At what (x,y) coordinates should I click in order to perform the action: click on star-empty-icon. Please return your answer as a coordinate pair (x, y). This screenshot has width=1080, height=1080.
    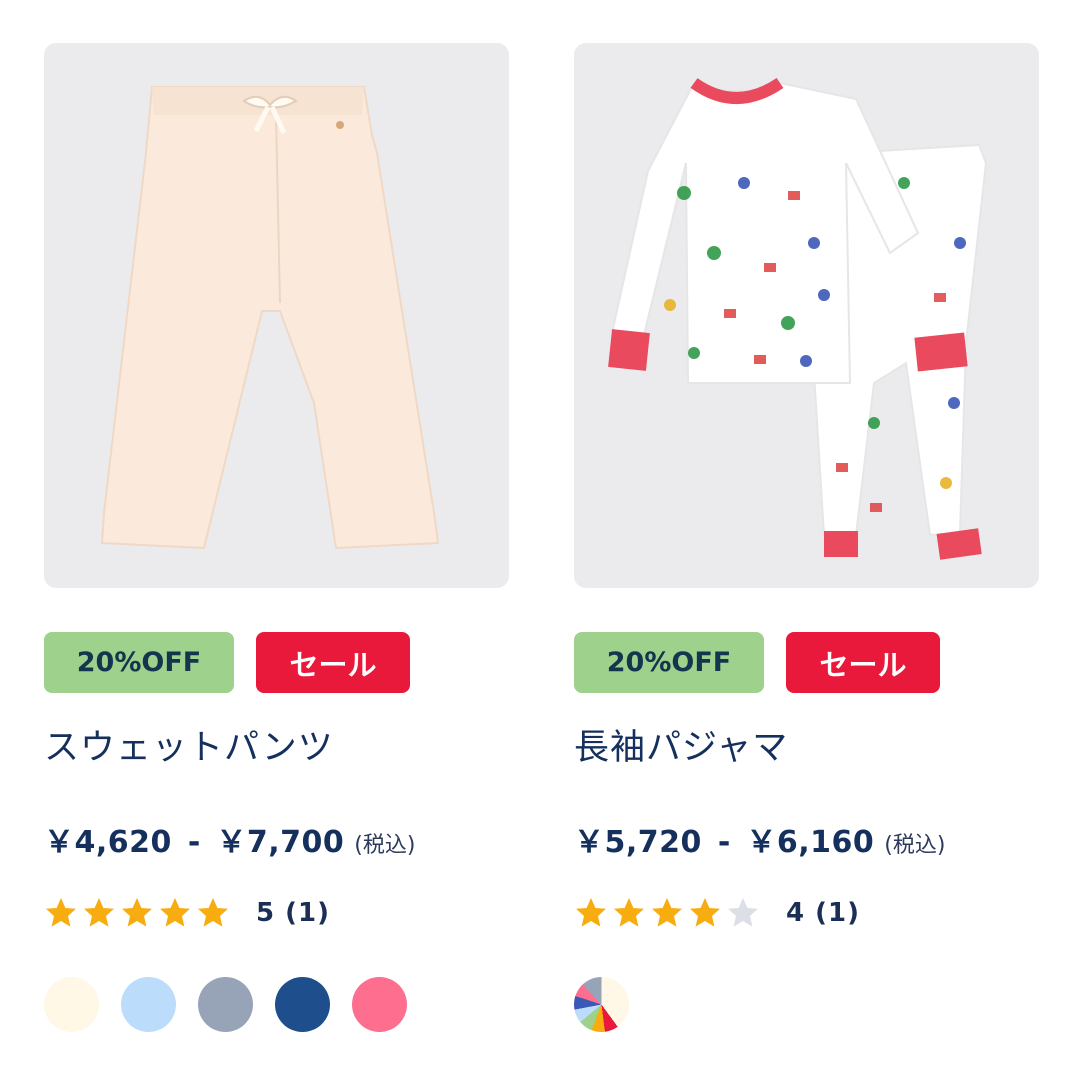
    Looking at the image, I should click on (743, 912).